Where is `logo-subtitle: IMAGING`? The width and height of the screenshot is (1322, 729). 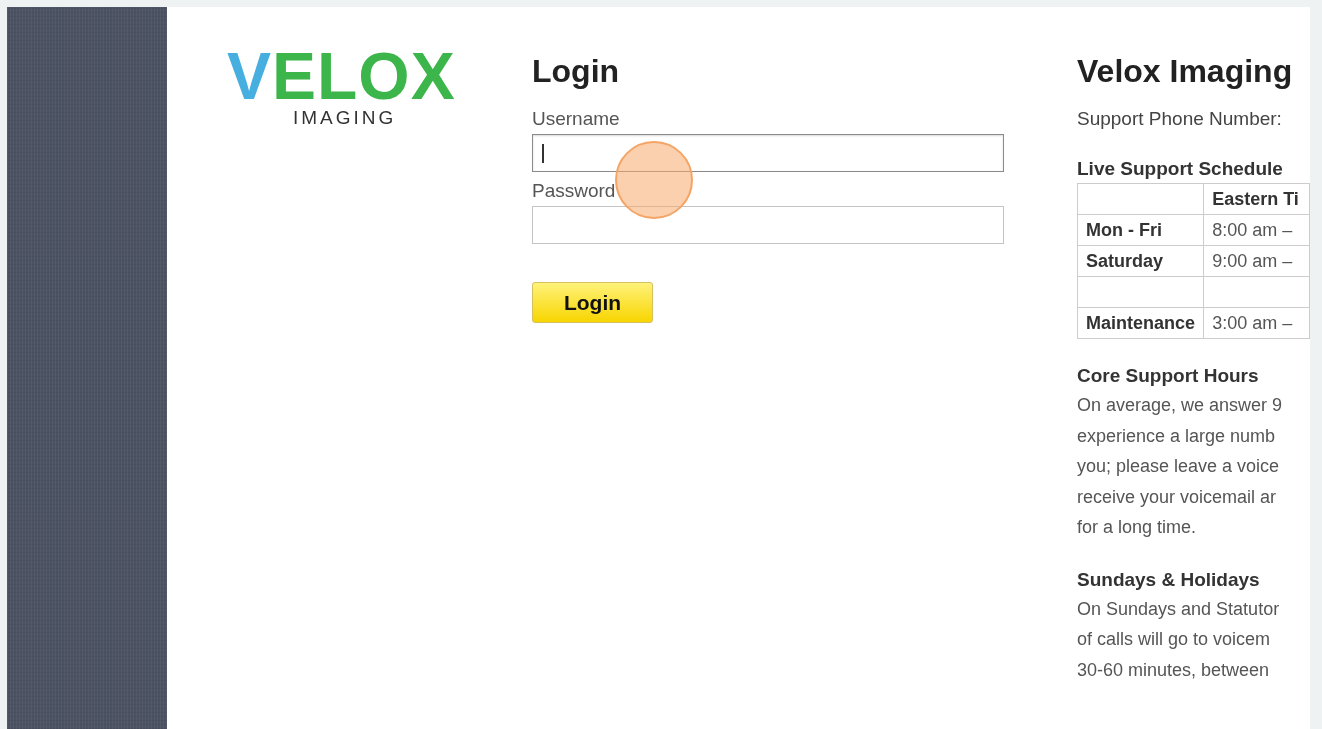 logo-subtitle: IMAGING is located at coordinates (345, 118).